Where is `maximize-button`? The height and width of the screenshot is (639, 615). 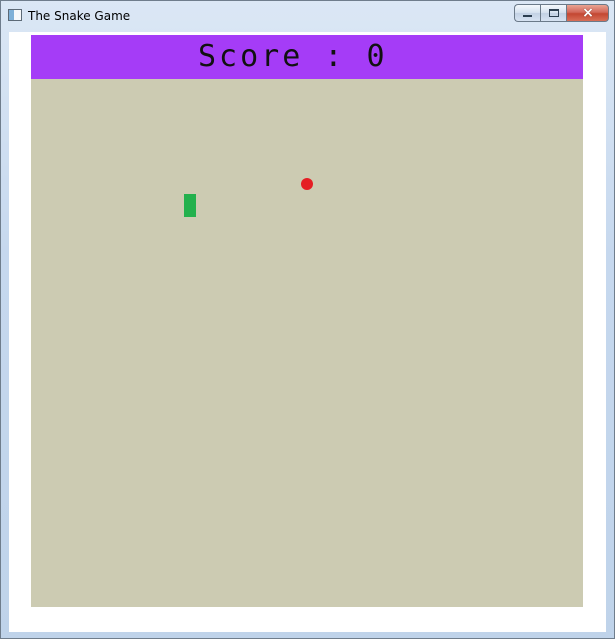 maximize-button is located at coordinates (553, 13).